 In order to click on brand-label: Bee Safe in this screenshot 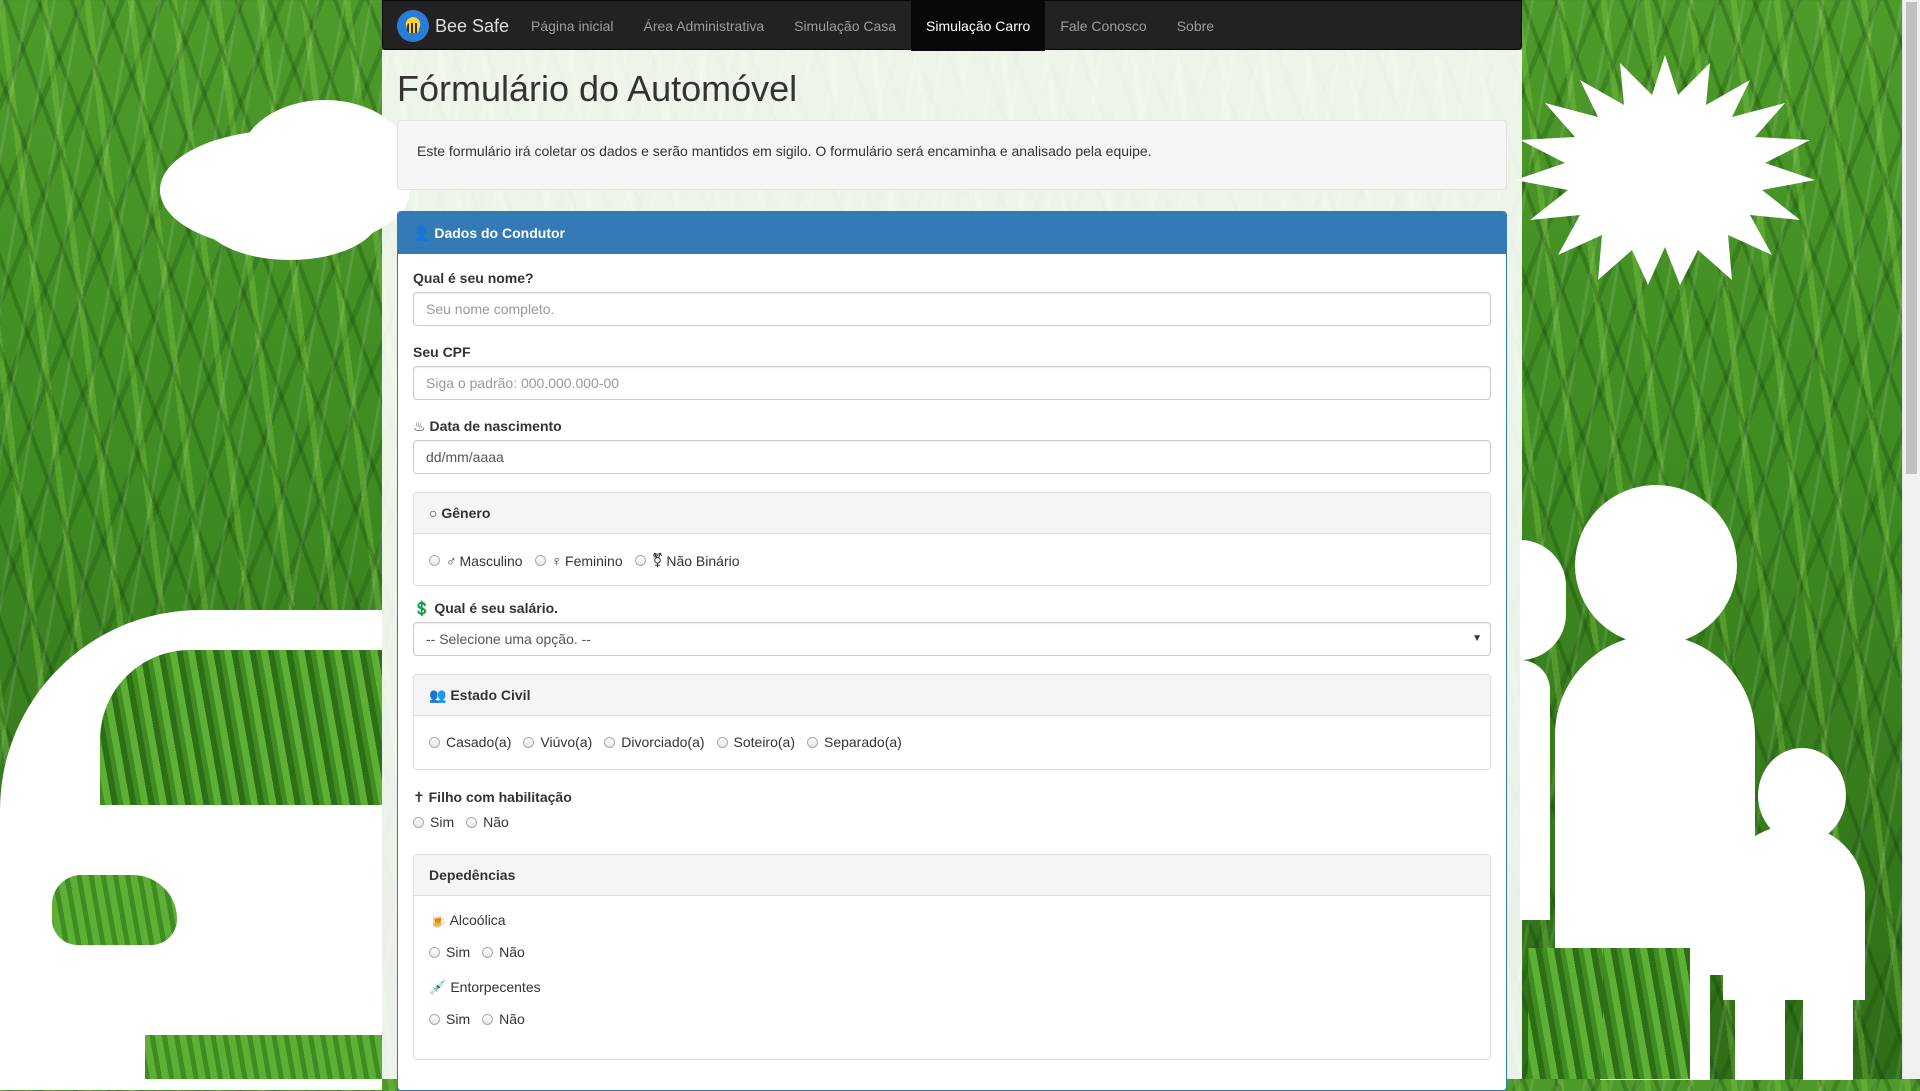, I will do `click(472, 25)`.